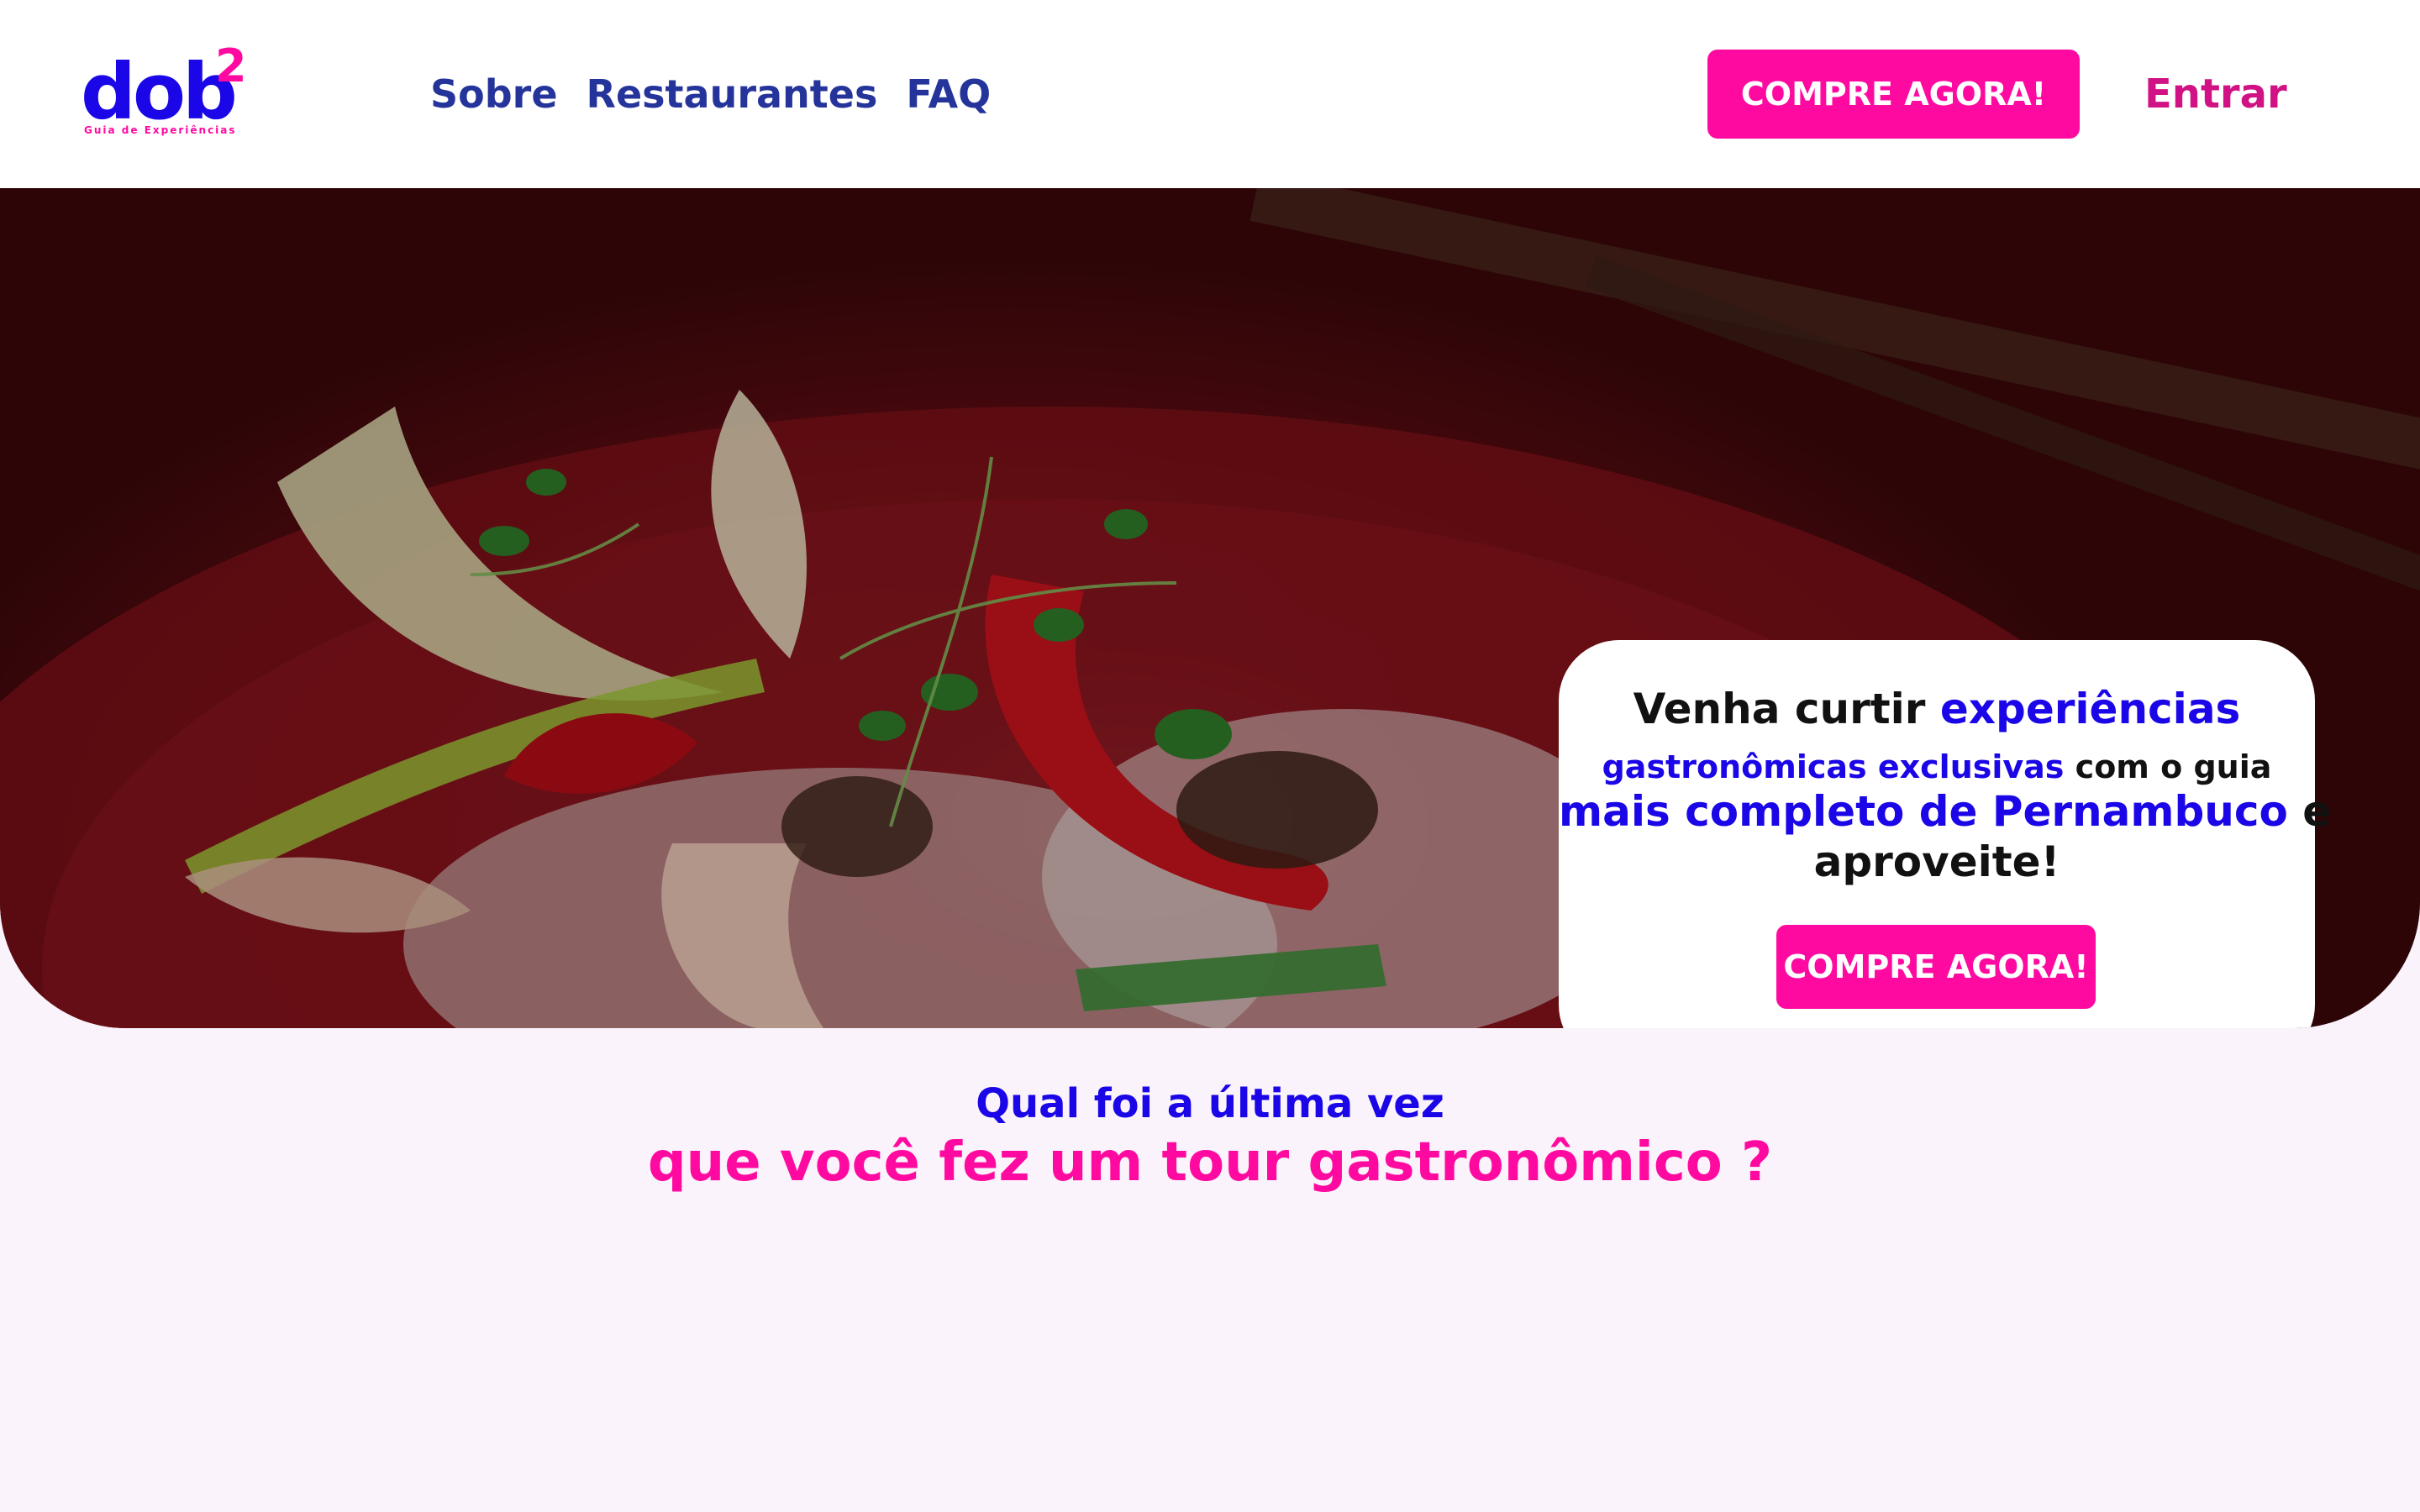  I want to click on nav-link-faq: FAQ, so click(948, 94).